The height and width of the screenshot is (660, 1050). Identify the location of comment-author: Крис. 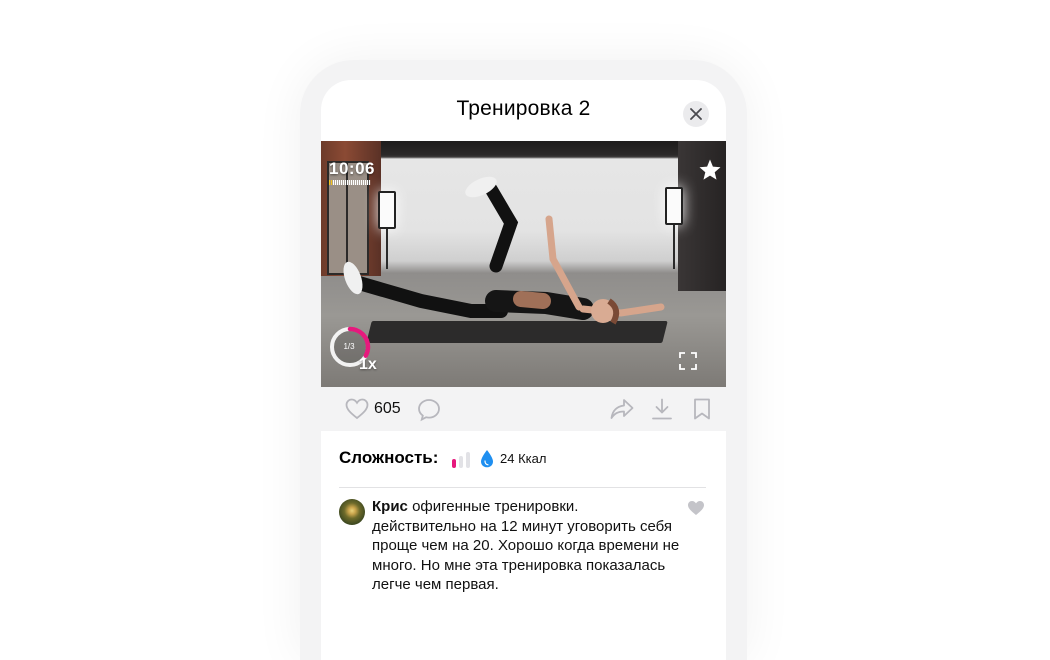
(390, 506).